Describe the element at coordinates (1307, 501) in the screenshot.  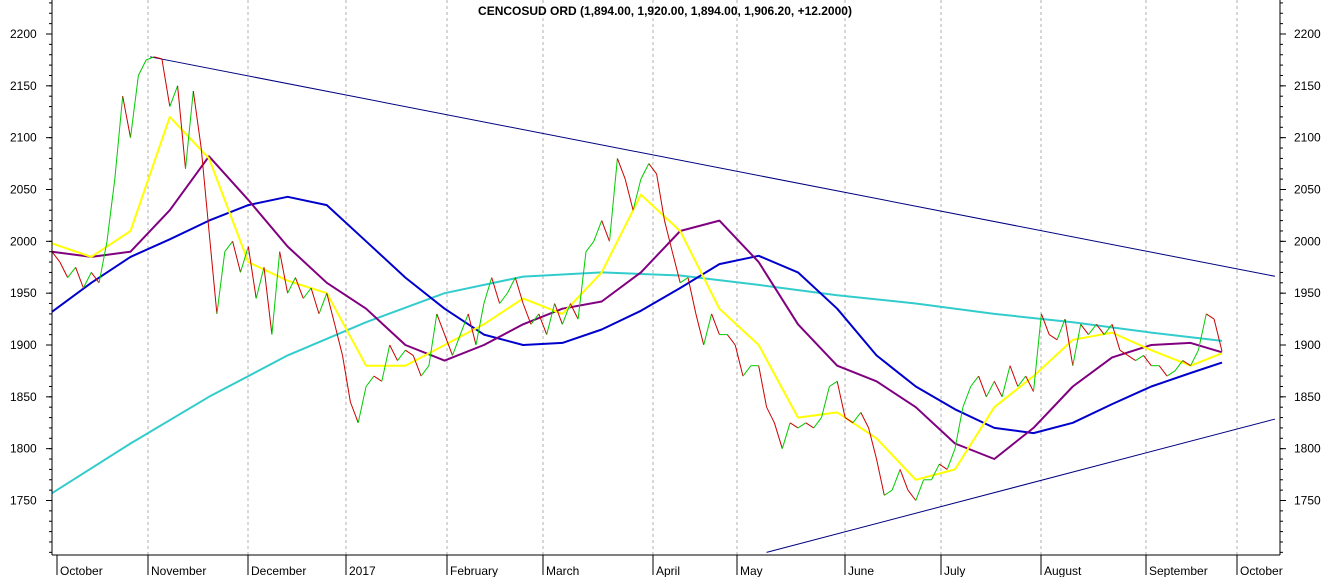
I see `y-tick-label-right: 1750` at that location.